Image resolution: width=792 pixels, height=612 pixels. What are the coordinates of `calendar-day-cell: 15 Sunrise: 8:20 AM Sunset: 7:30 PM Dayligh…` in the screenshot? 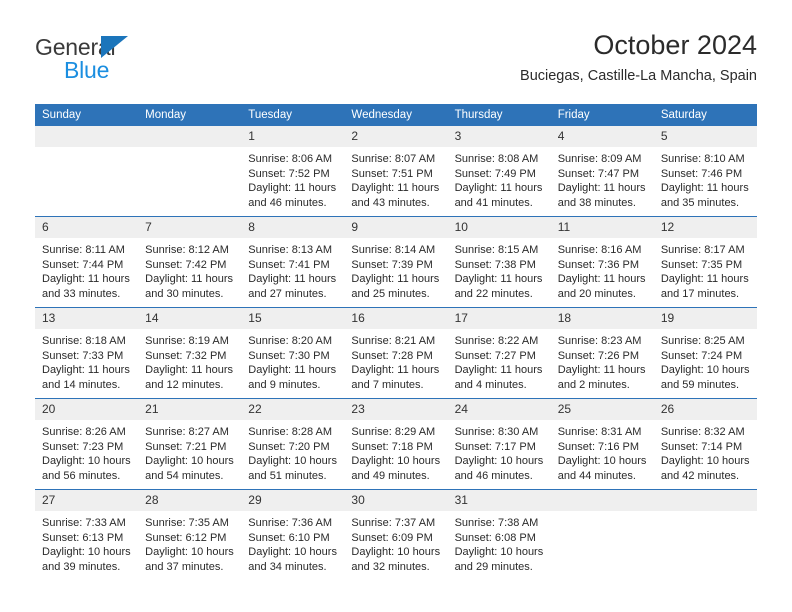 It's located at (293, 353).